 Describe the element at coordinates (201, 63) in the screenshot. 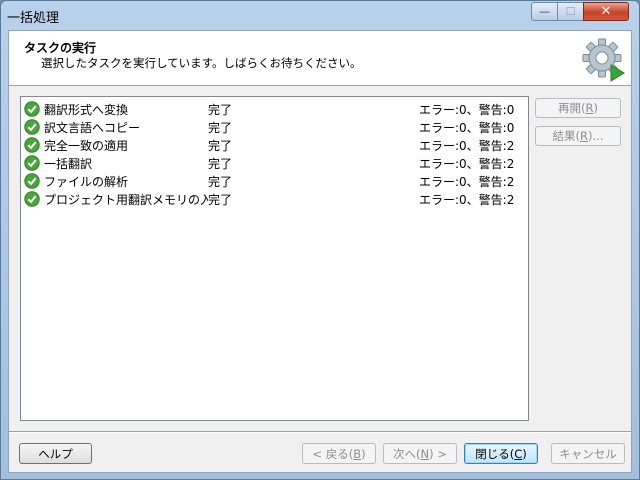

I see `page-subtitle: 選択したタスクを実行しています。しばらくお待ちください。` at that location.